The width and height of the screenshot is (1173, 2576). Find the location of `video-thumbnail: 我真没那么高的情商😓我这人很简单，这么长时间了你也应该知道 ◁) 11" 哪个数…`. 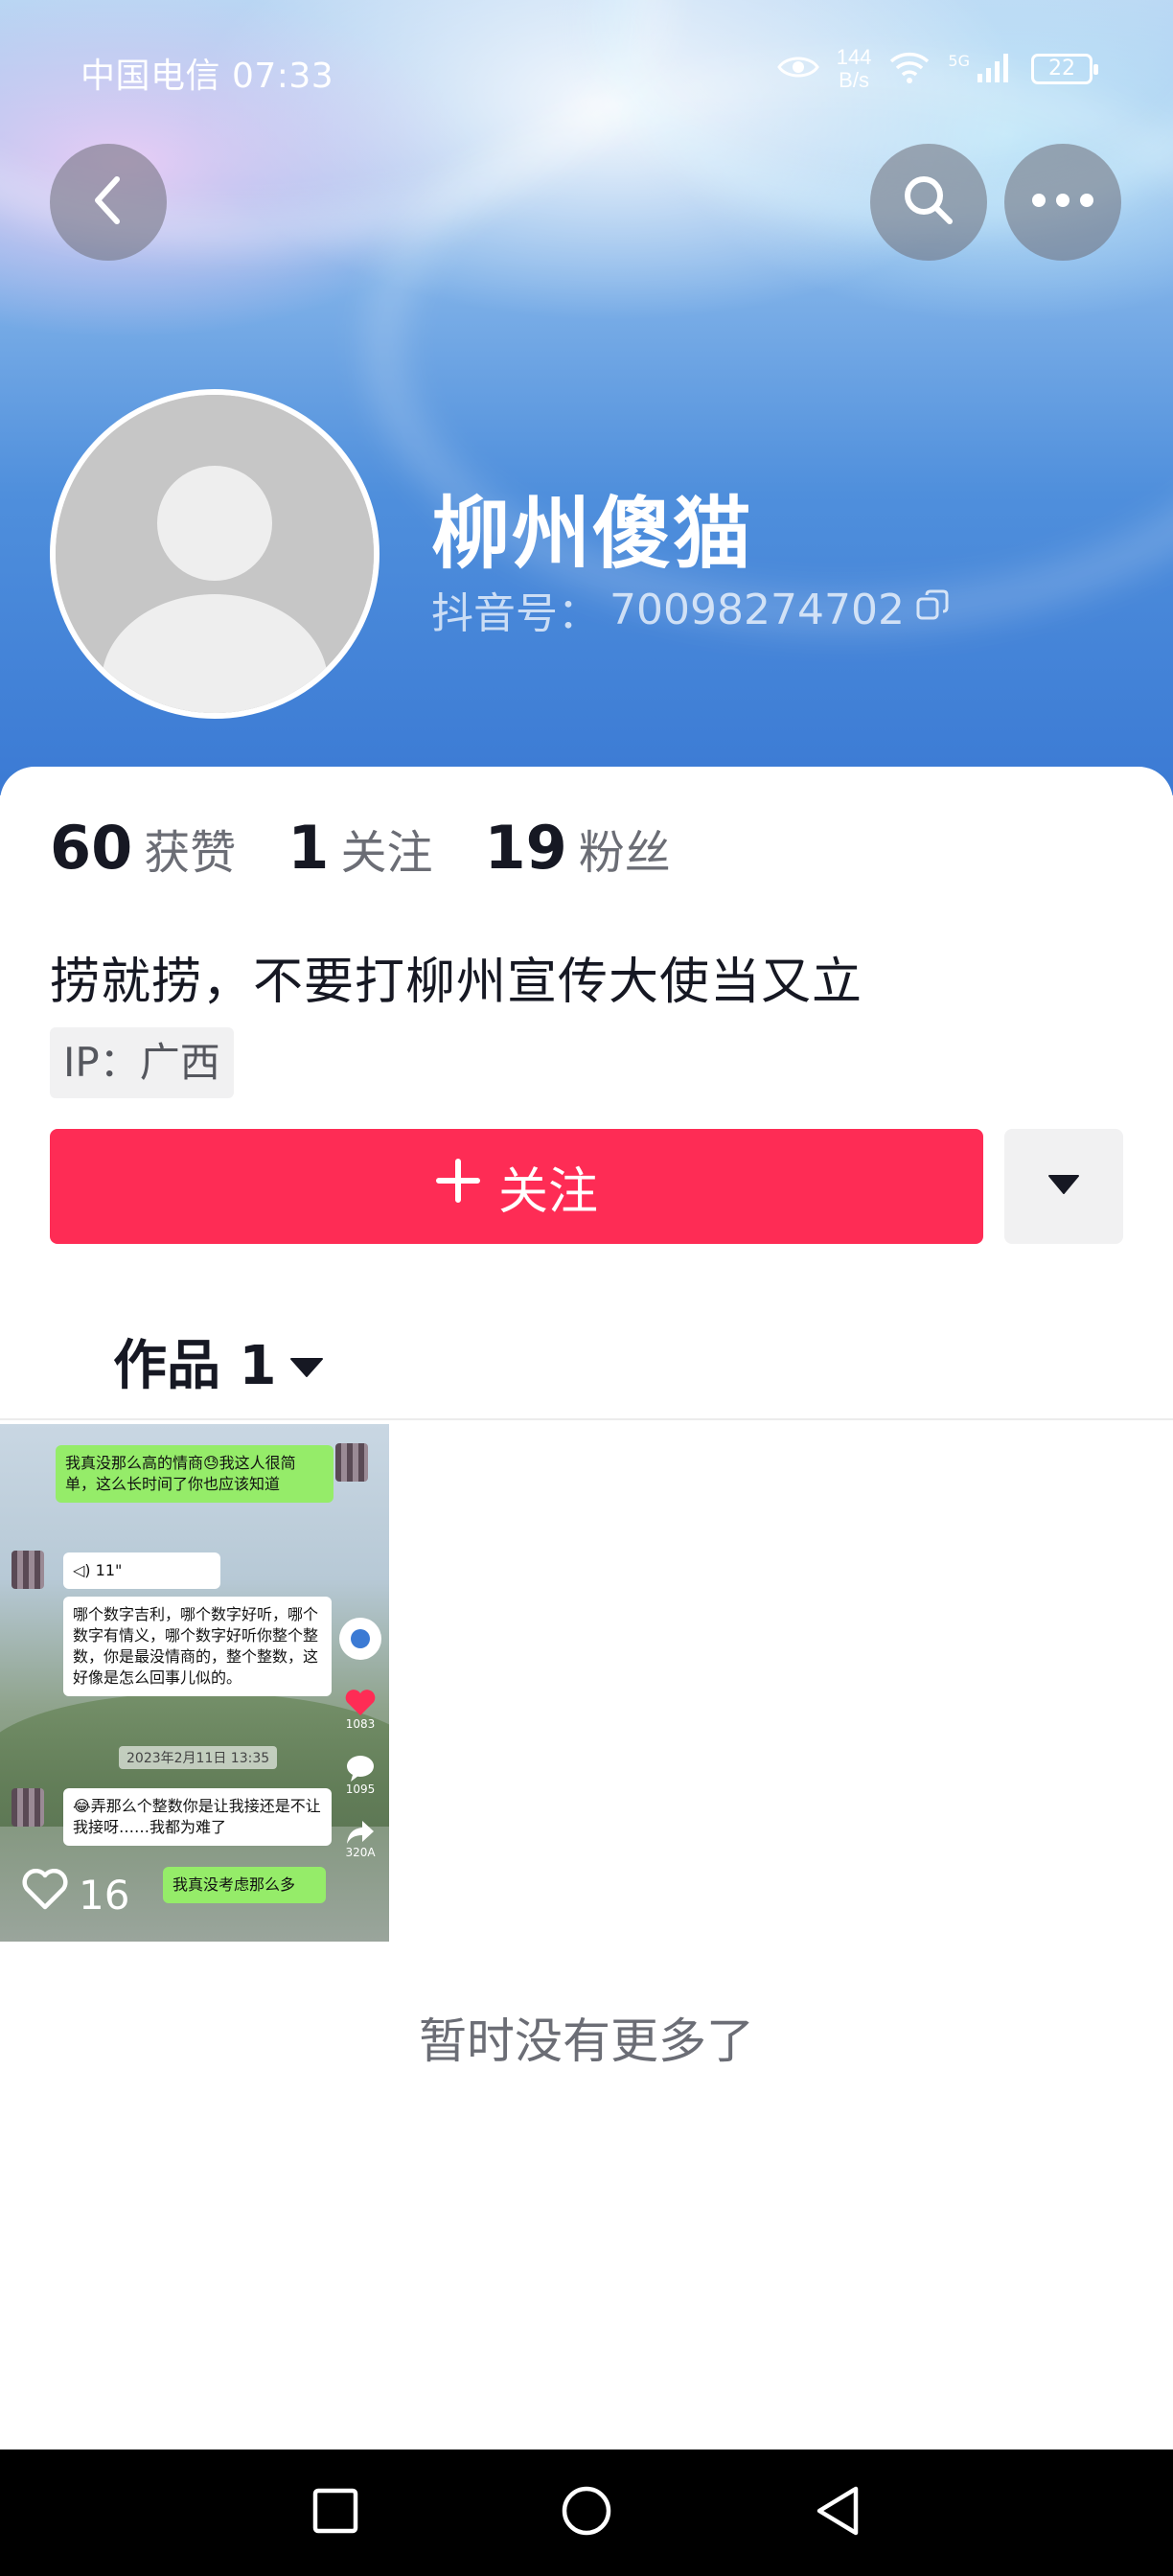

video-thumbnail: 我真没那么高的情商😓我这人很简单，这么长时间了你也应该知道 ◁) 11" 哪个数… is located at coordinates (194, 1683).